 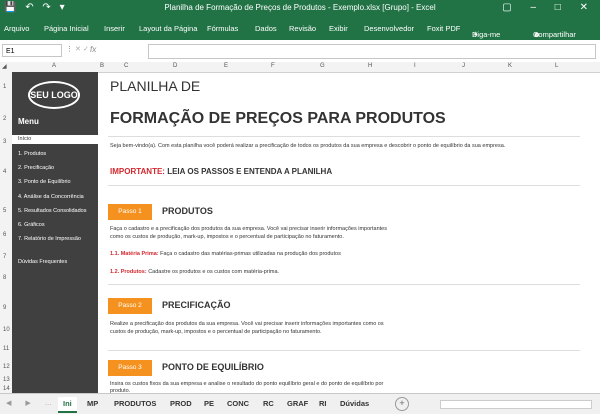 What do you see at coordinates (181, 404) in the screenshot?
I see `sheet-tab-prod: PROD` at bounding box center [181, 404].